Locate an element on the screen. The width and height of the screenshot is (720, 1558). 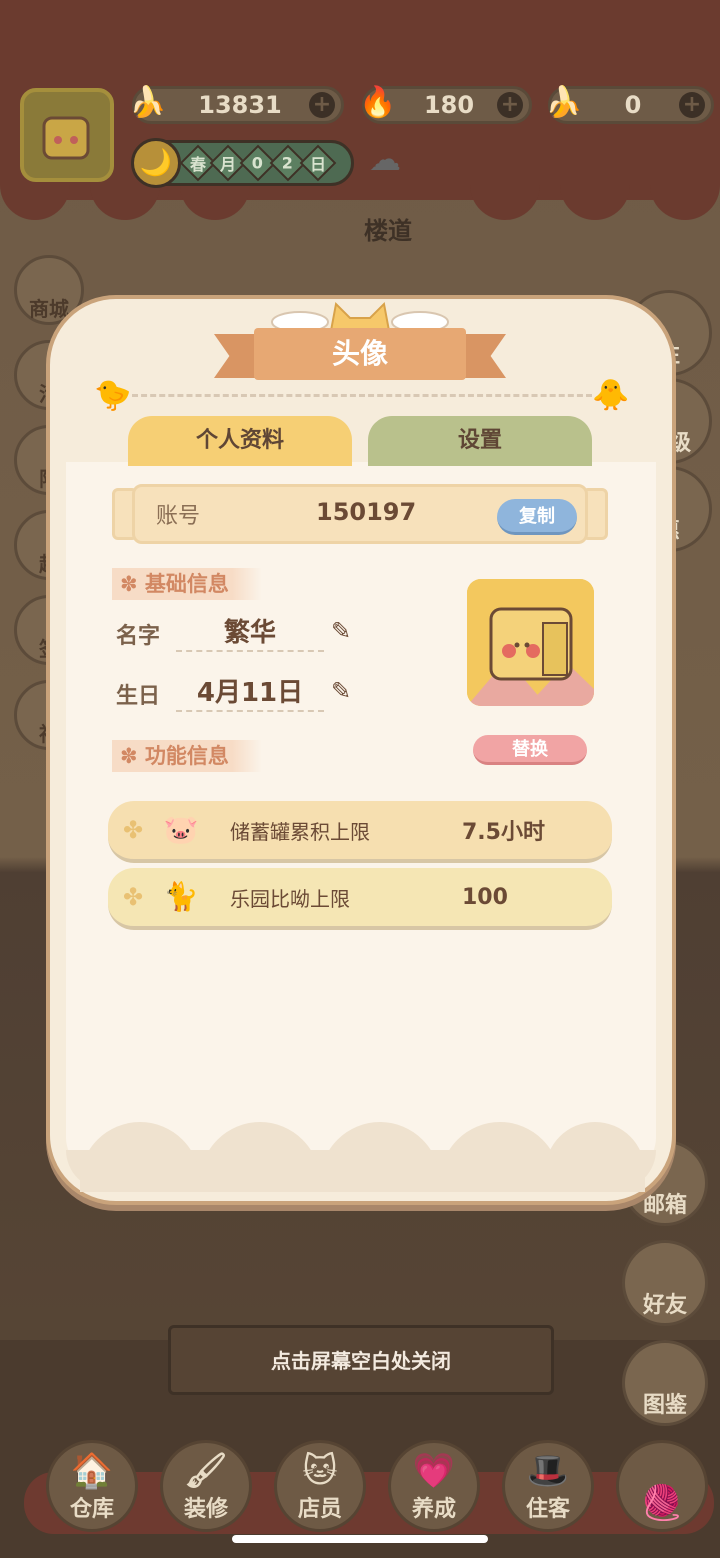
calendar-date: 🌙 春 月 0 2 日 is located at coordinates (242, 163).